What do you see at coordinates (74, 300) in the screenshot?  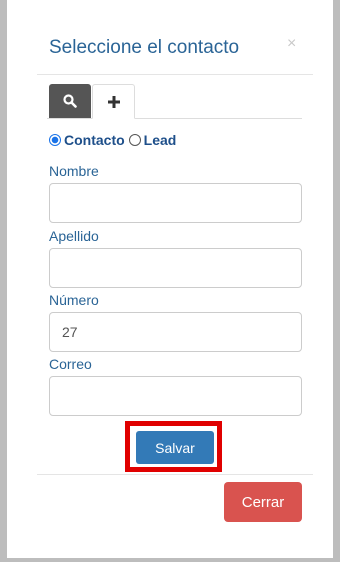 I see `numero-label: Número` at bounding box center [74, 300].